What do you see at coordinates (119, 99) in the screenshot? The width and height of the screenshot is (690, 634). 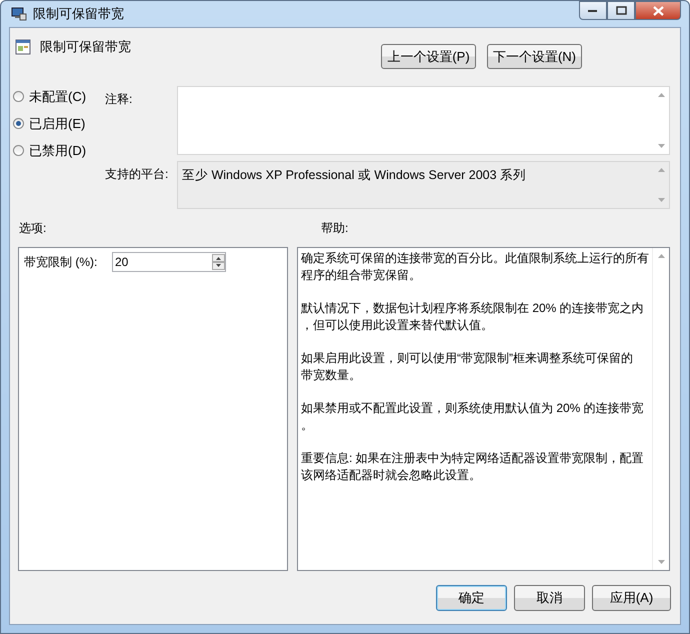 I see `comment-label: 注释:` at bounding box center [119, 99].